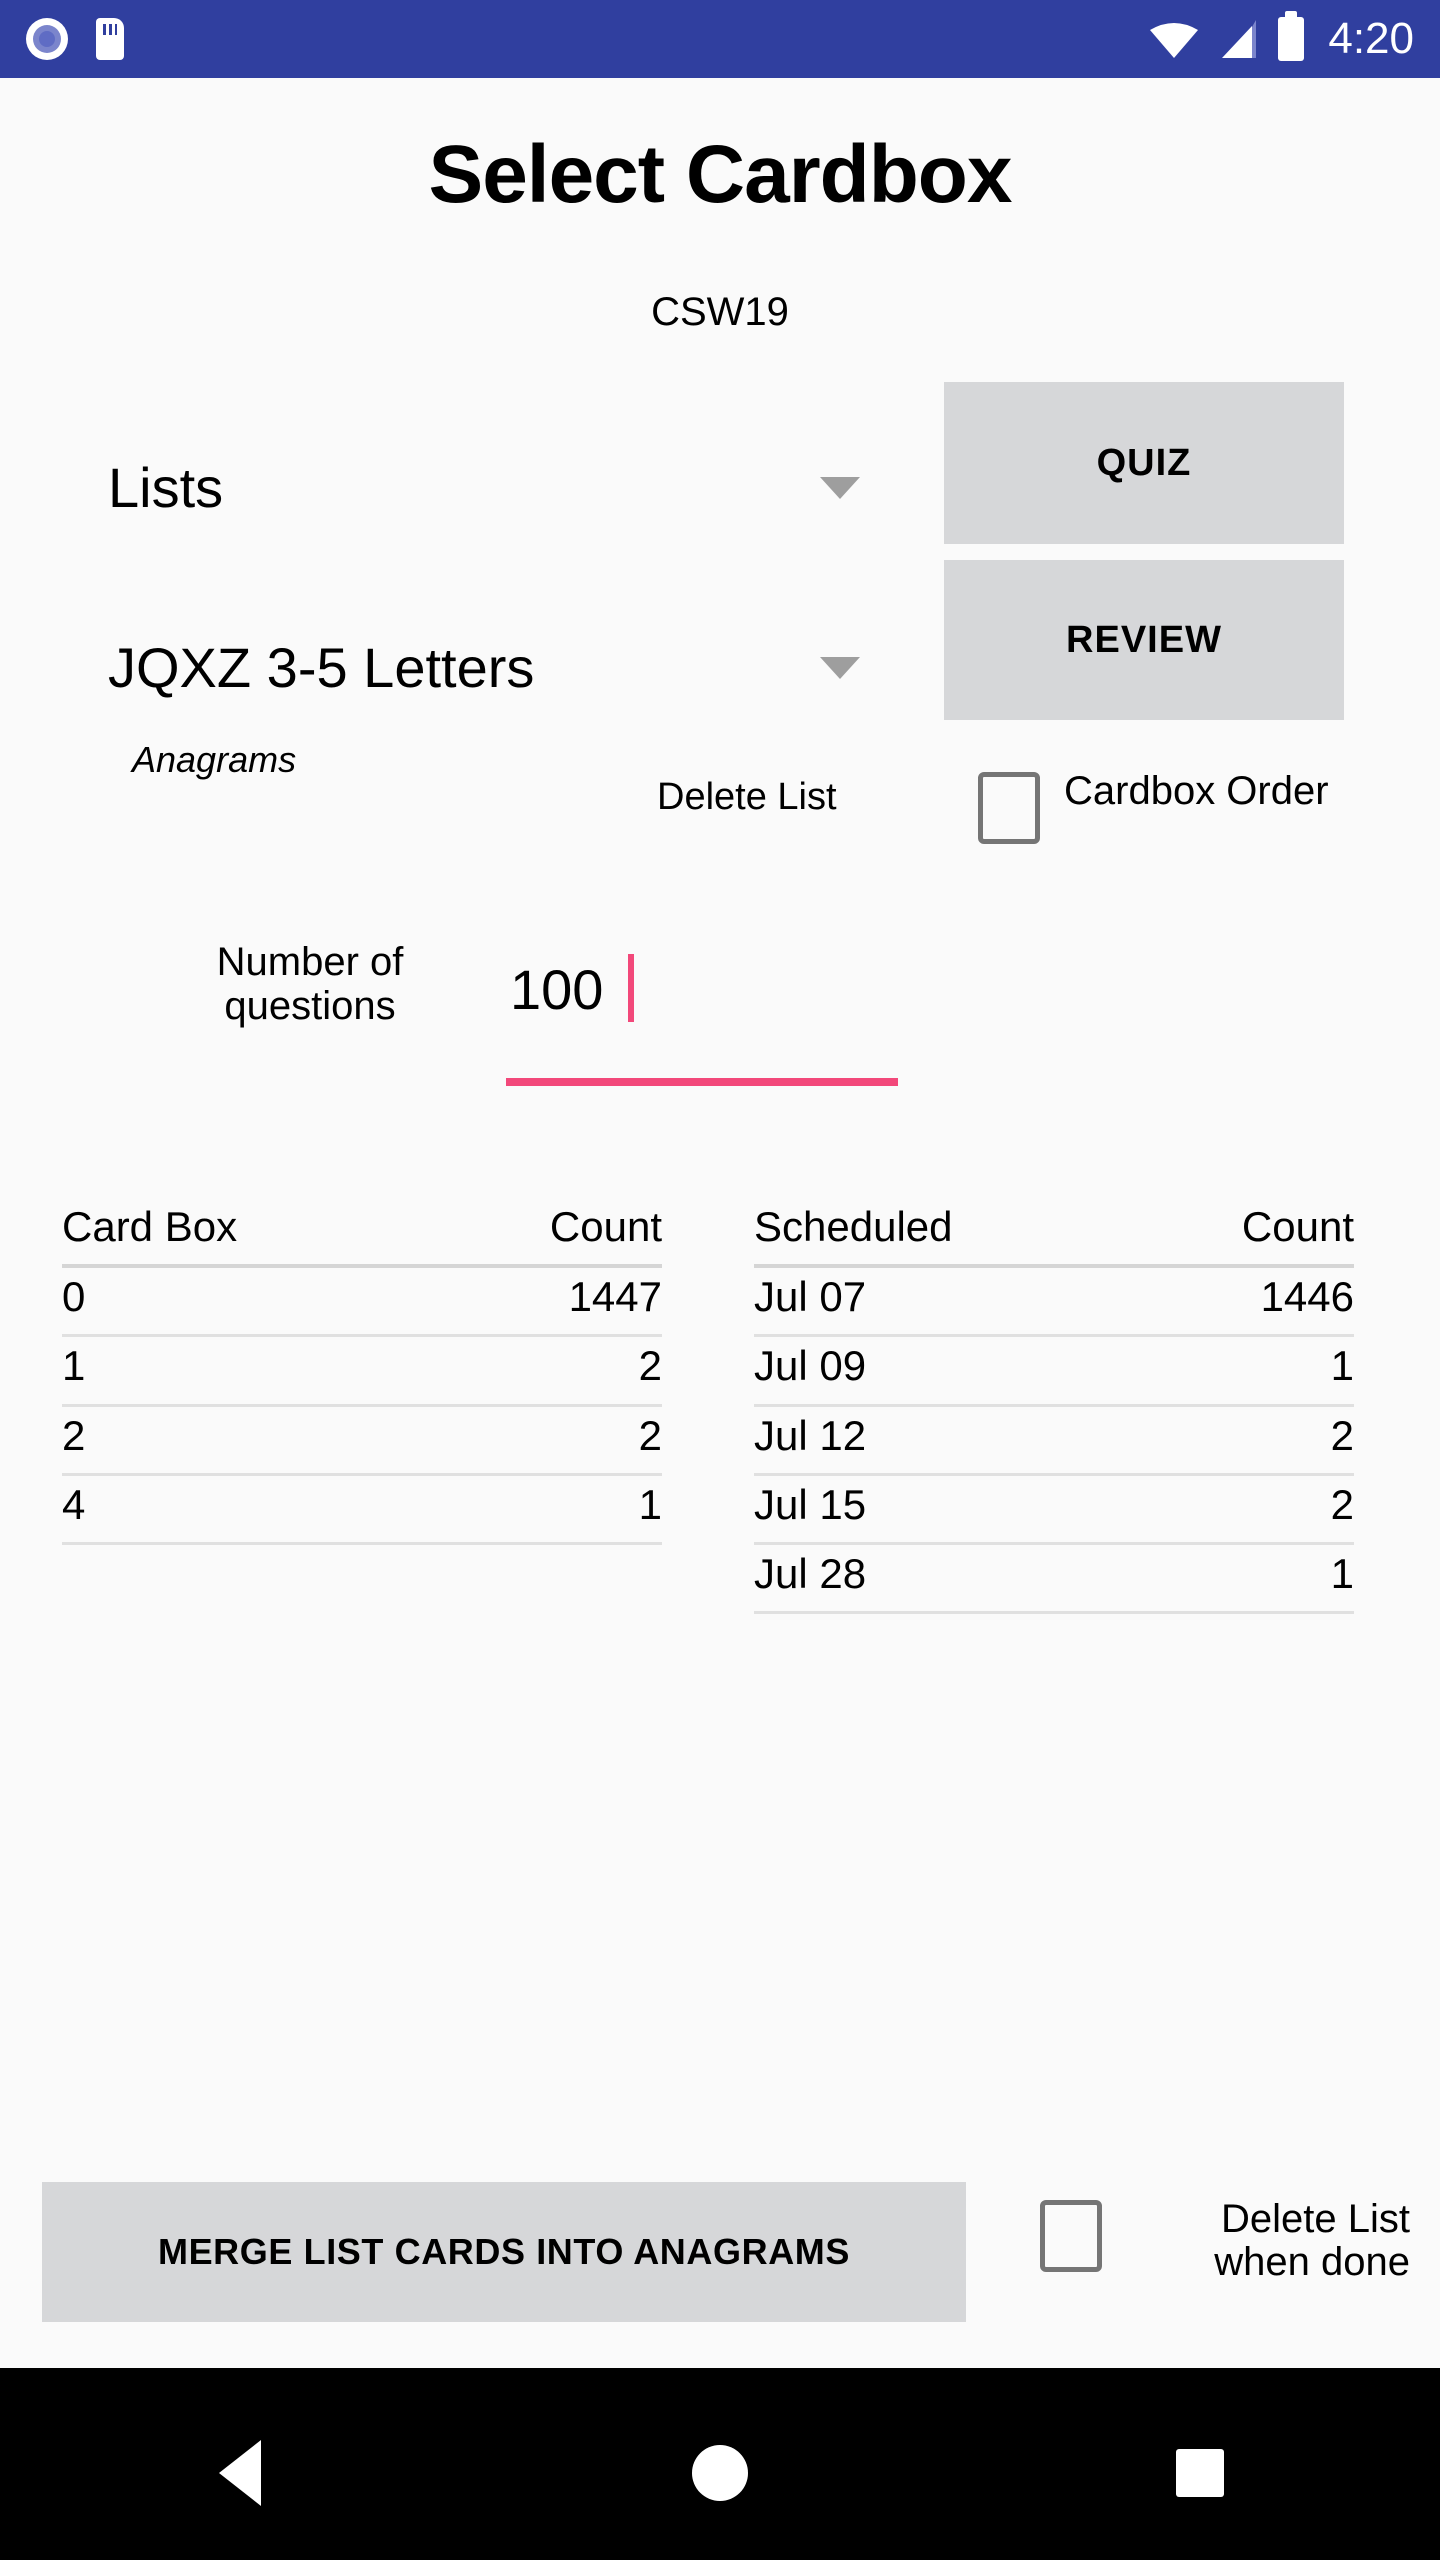 The image size is (1440, 2560). I want to click on nav-back-button, so click(240, 2464).